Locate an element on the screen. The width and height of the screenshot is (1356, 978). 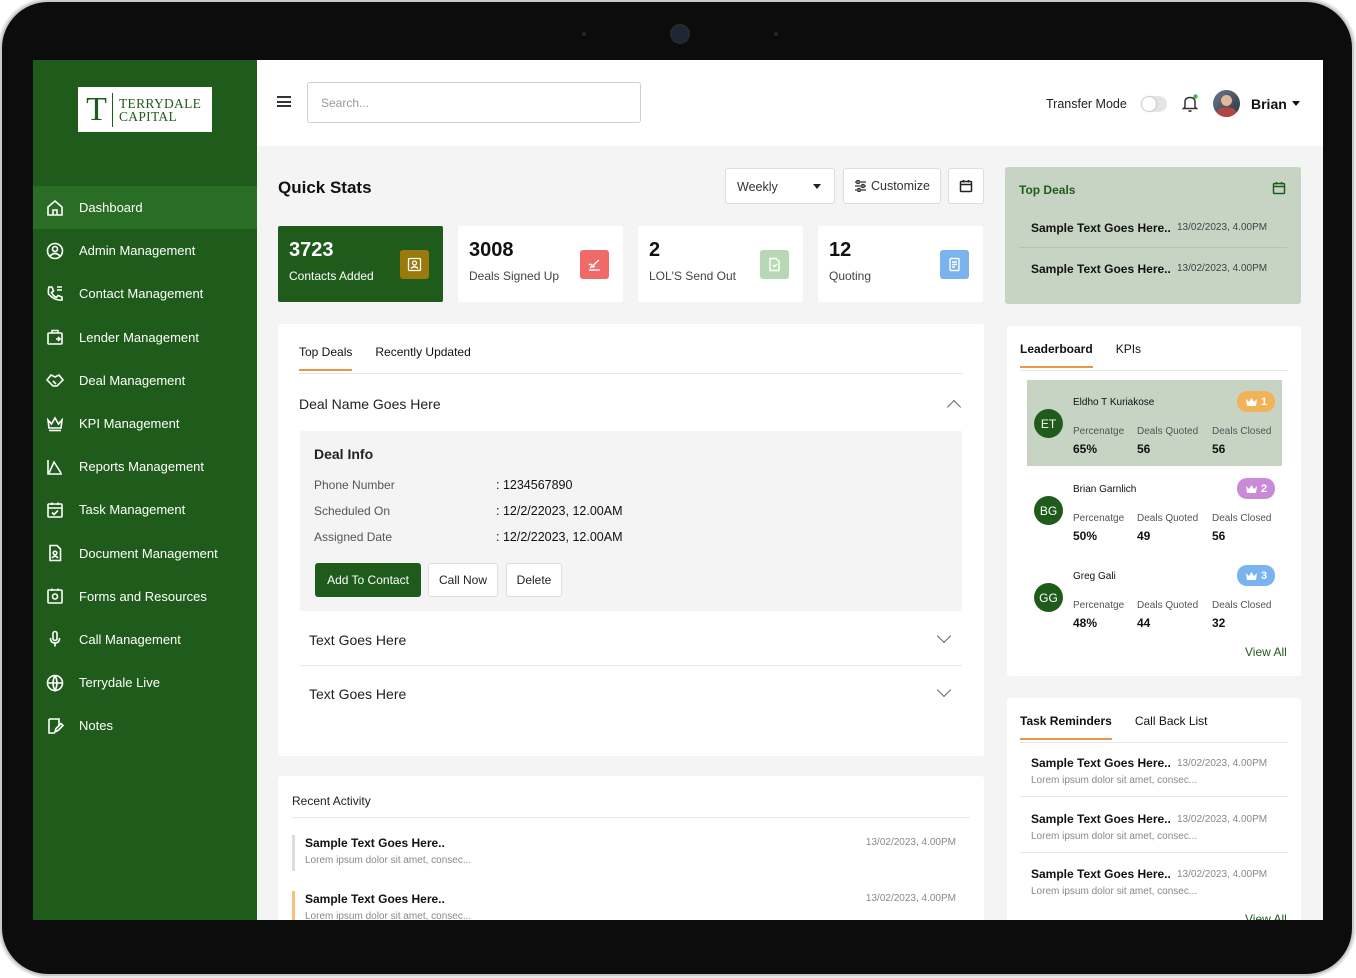
rank-badge: 2 is located at coordinates (1256, 488).